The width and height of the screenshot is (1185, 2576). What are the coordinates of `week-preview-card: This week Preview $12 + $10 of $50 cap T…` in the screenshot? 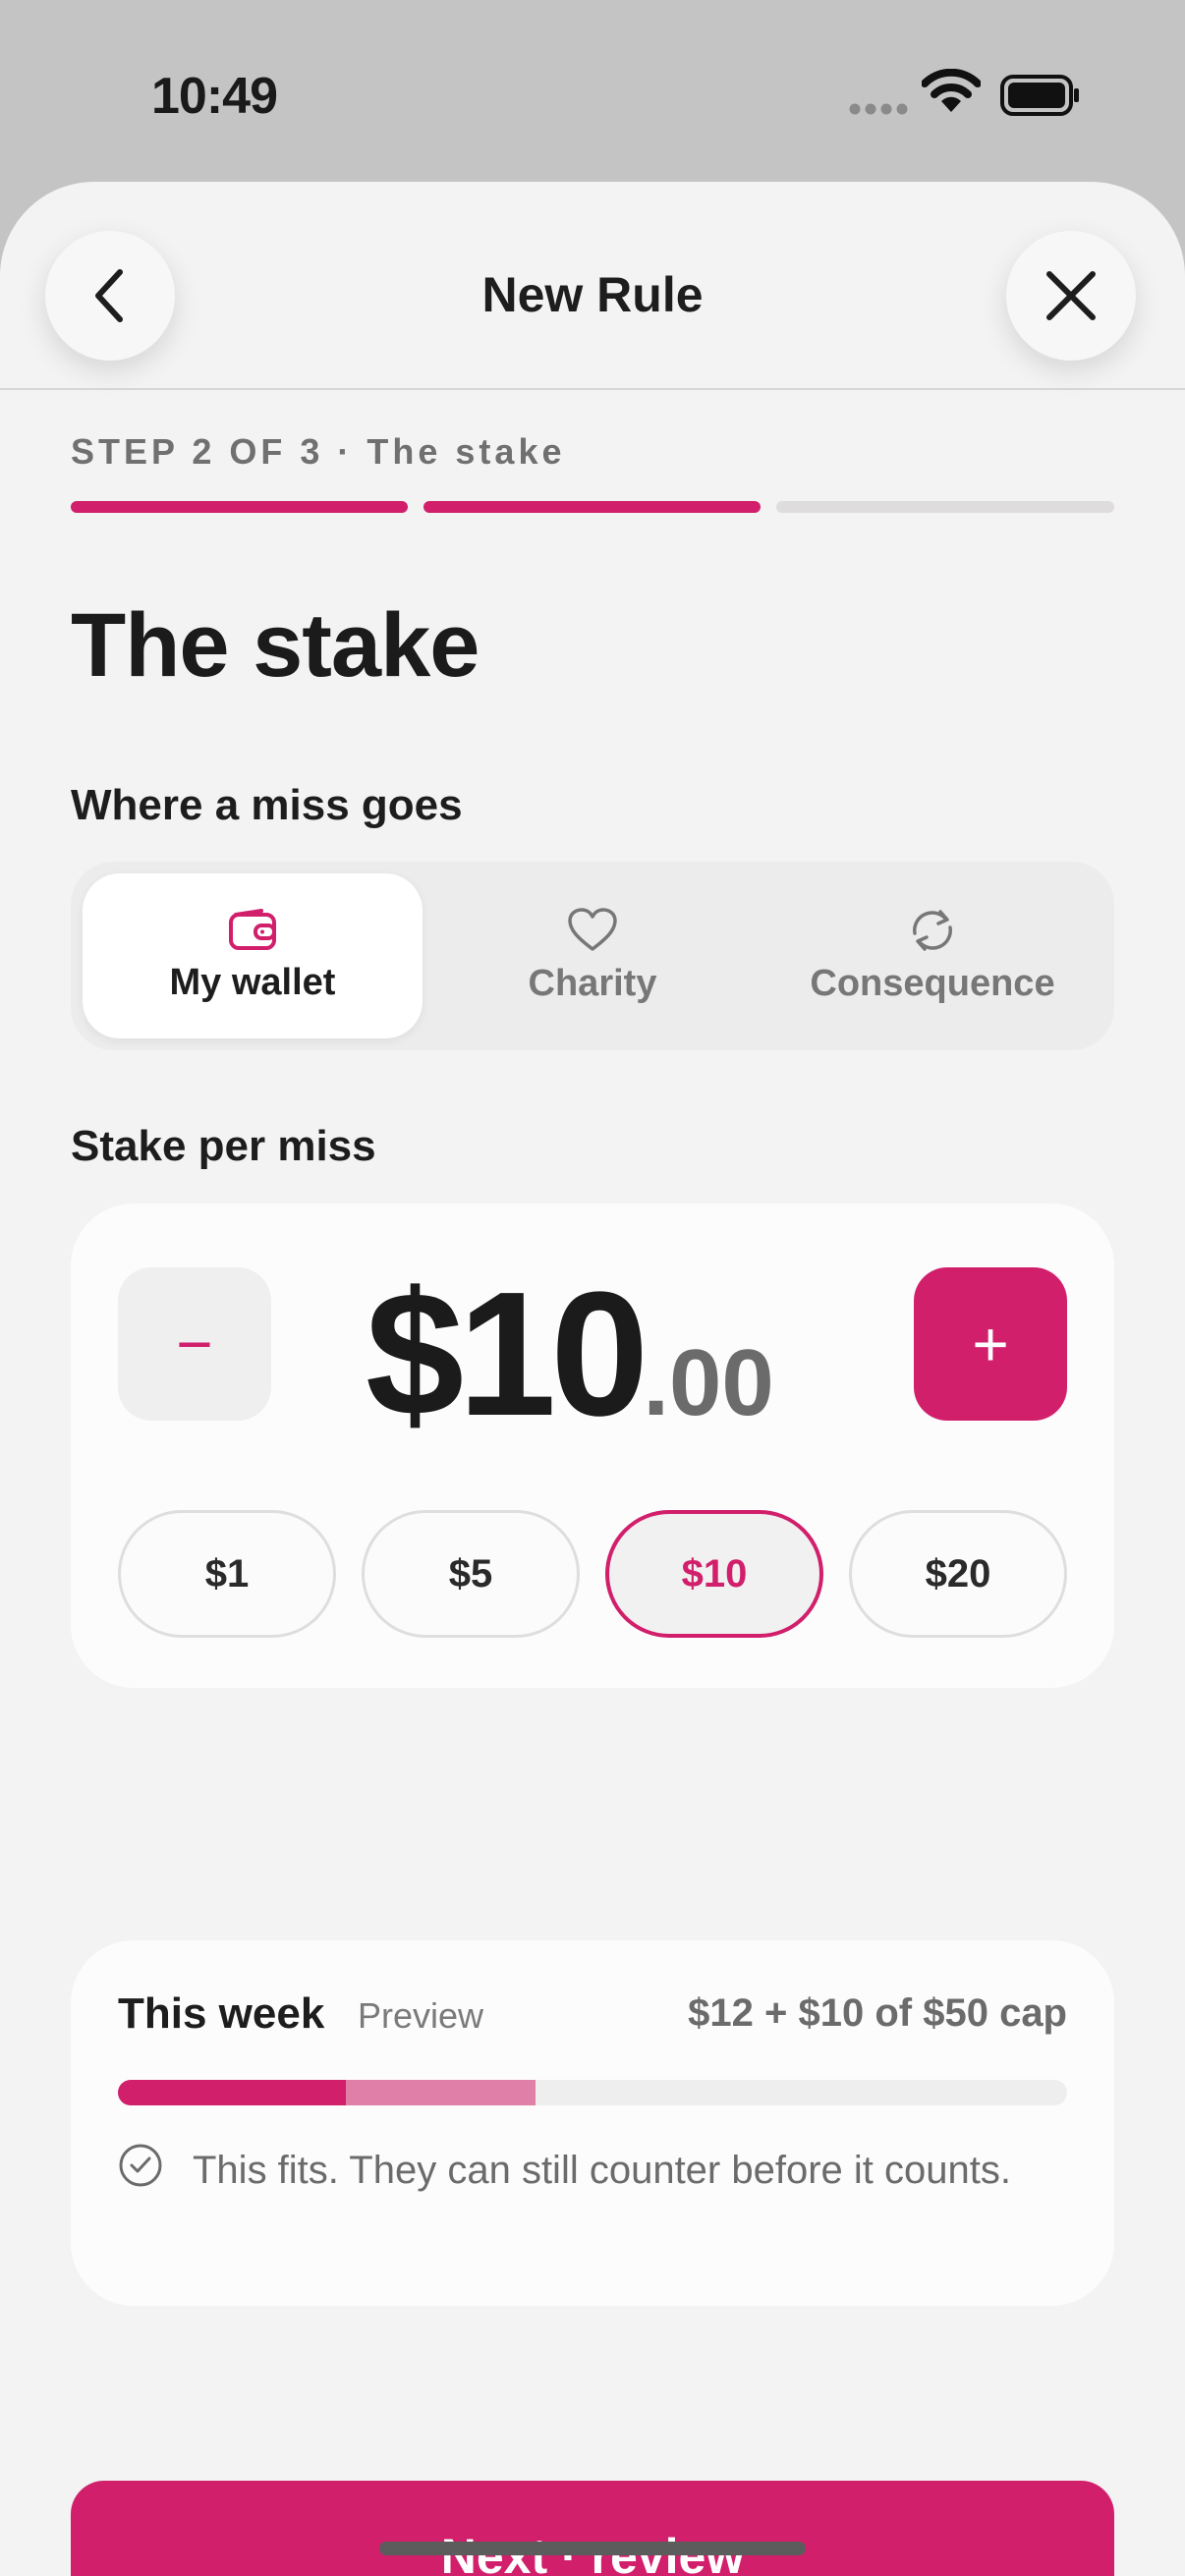 It's located at (592, 2123).